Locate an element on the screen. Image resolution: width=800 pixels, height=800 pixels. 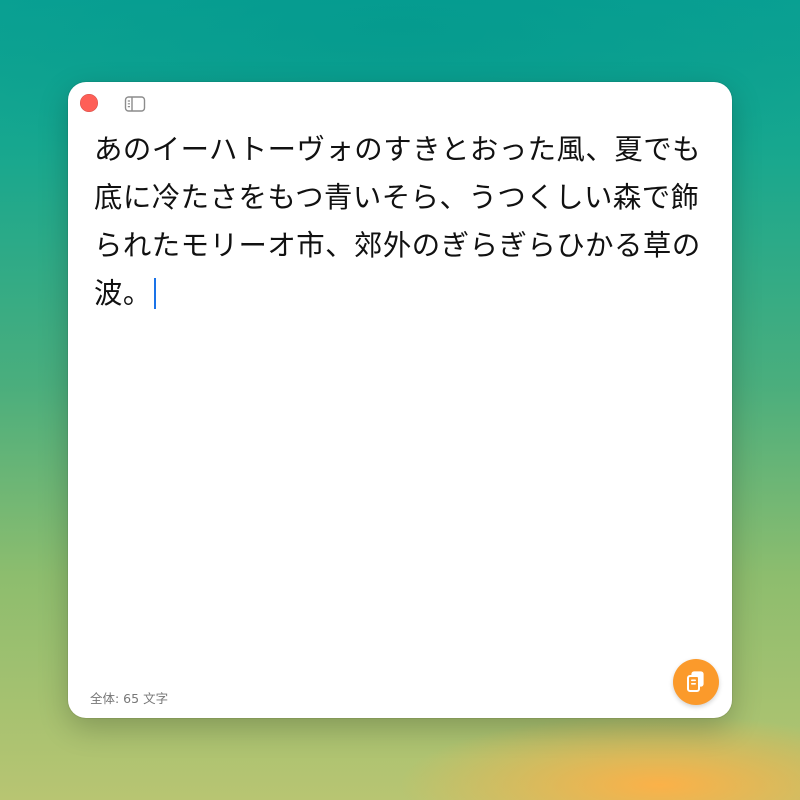
character-count: 全体: 65 文字 is located at coordinates (129, 698).